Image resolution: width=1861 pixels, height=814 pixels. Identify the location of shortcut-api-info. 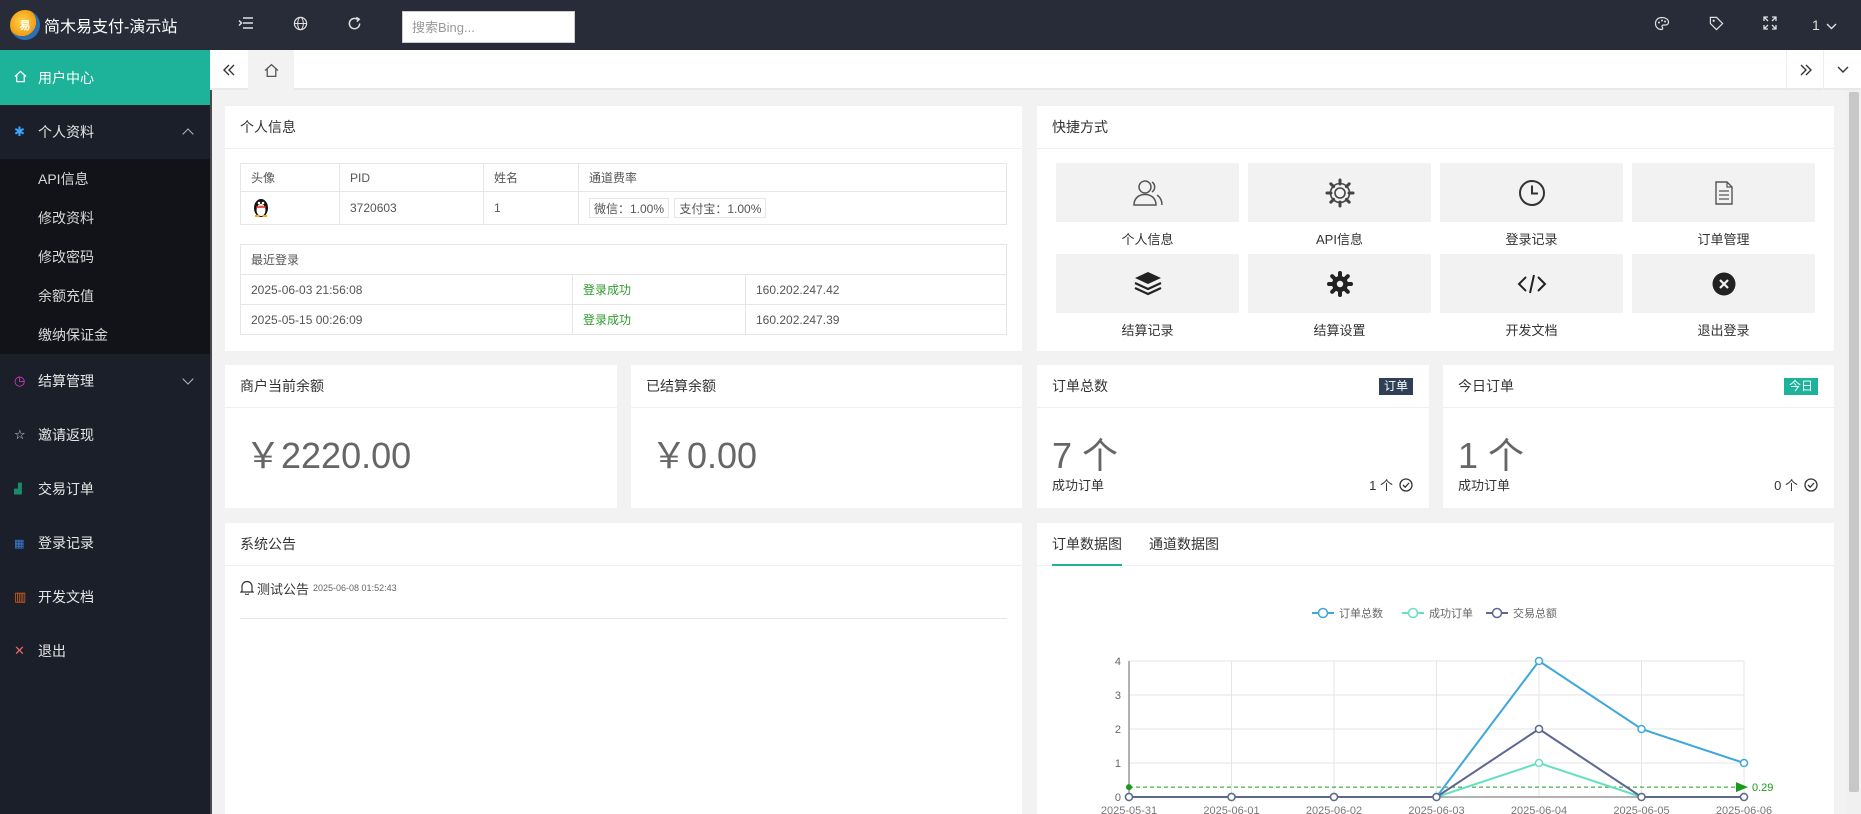
(1339, 192).